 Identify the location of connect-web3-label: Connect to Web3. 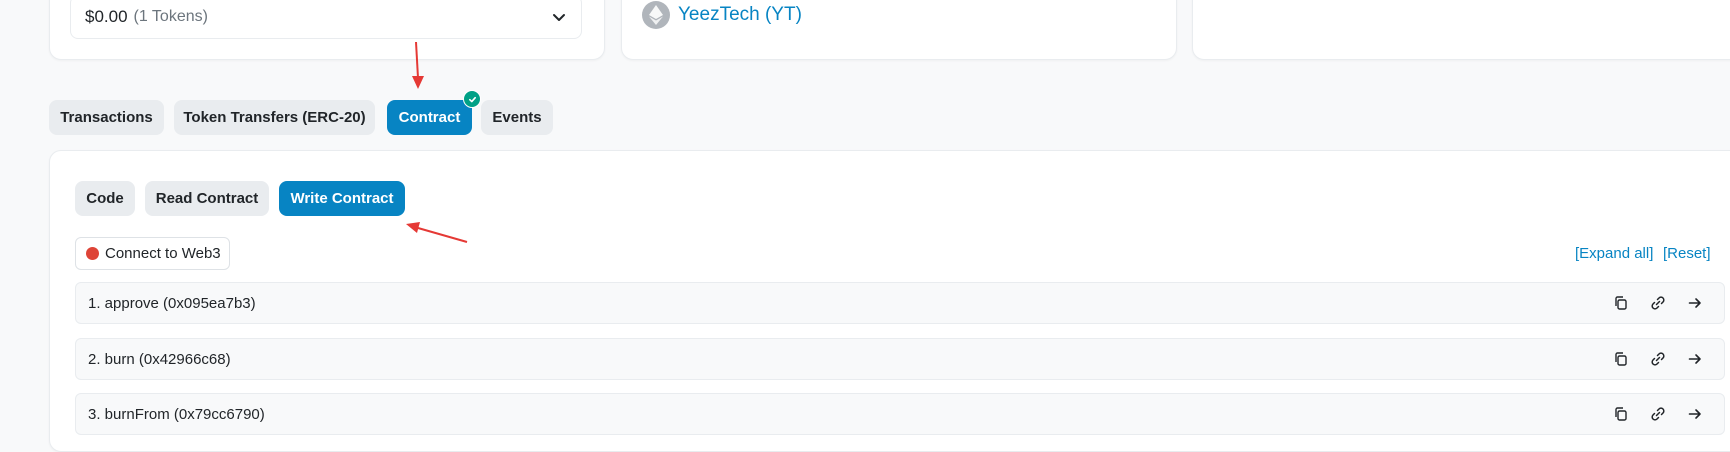
(163, 253).